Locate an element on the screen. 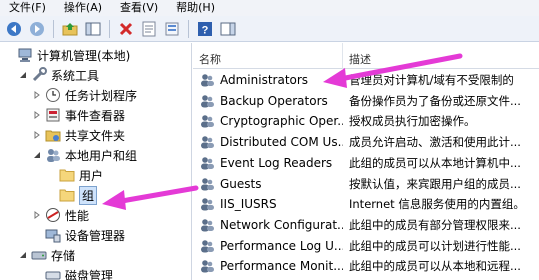  properties-button is located at coordinates (149, 29).